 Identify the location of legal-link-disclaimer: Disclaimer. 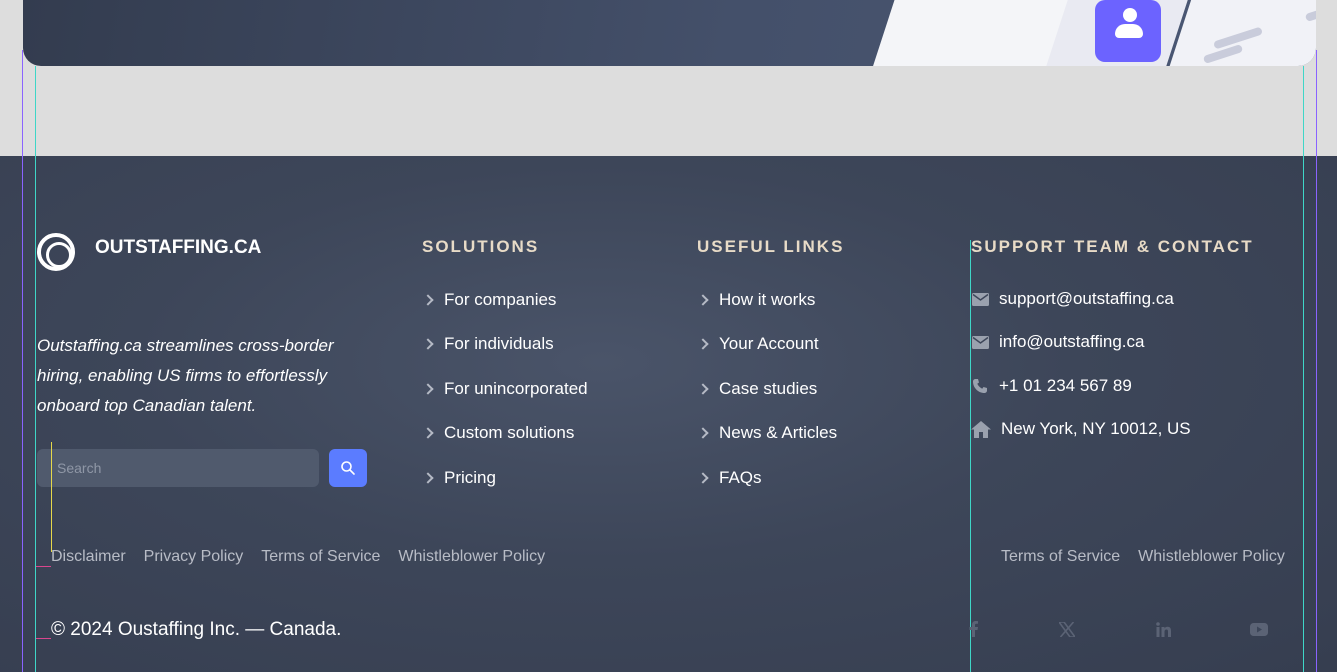
(88, 557).